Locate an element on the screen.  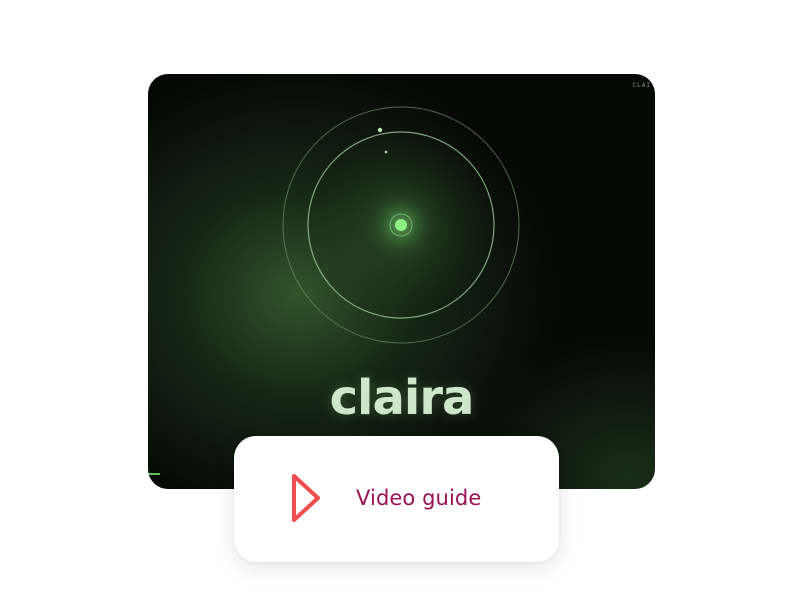
orbit-graphic is located at coordinates (401, 225).